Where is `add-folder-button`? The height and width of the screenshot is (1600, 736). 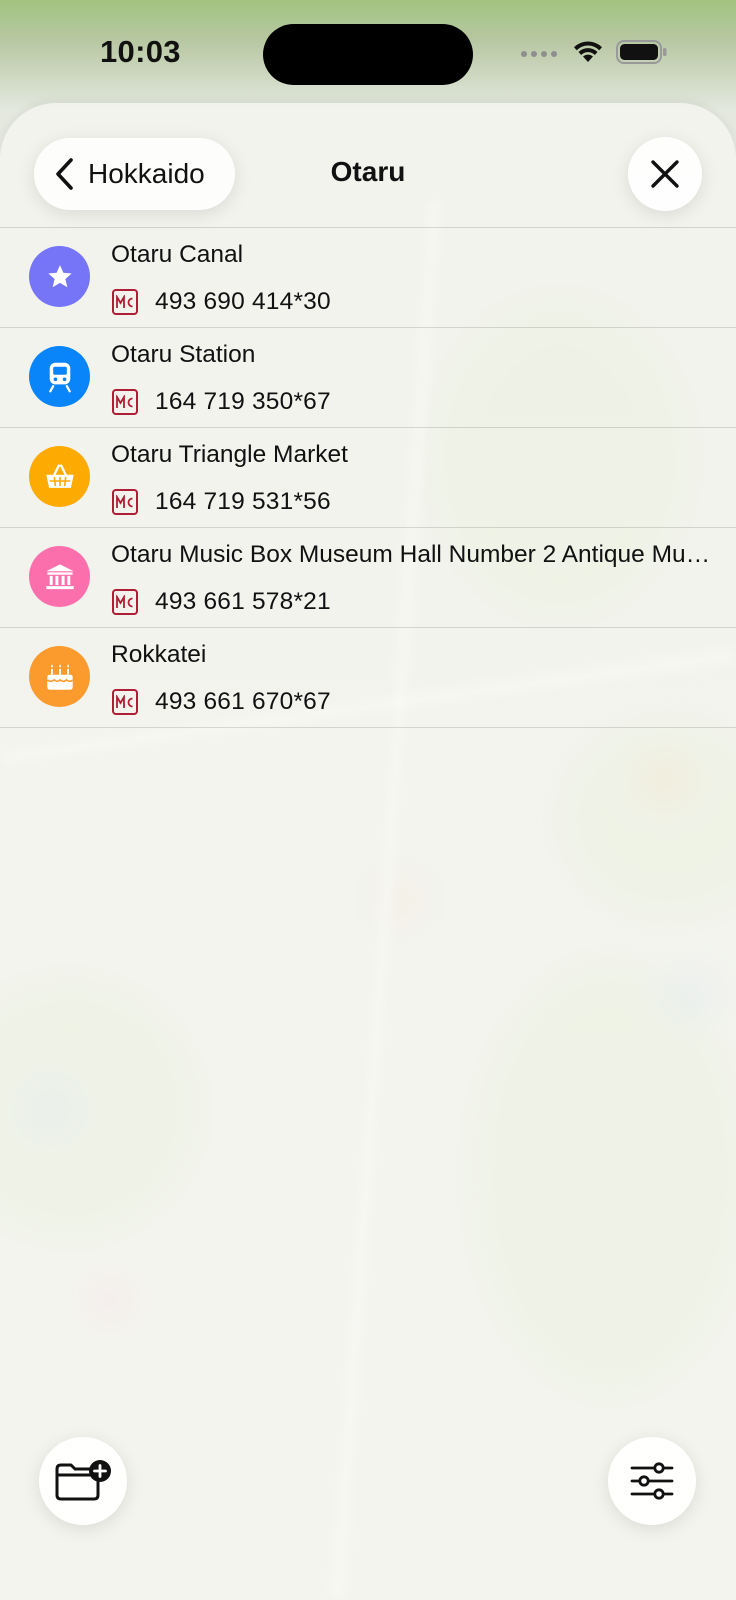 add-folder-button is located at coordinates (83, 1481).